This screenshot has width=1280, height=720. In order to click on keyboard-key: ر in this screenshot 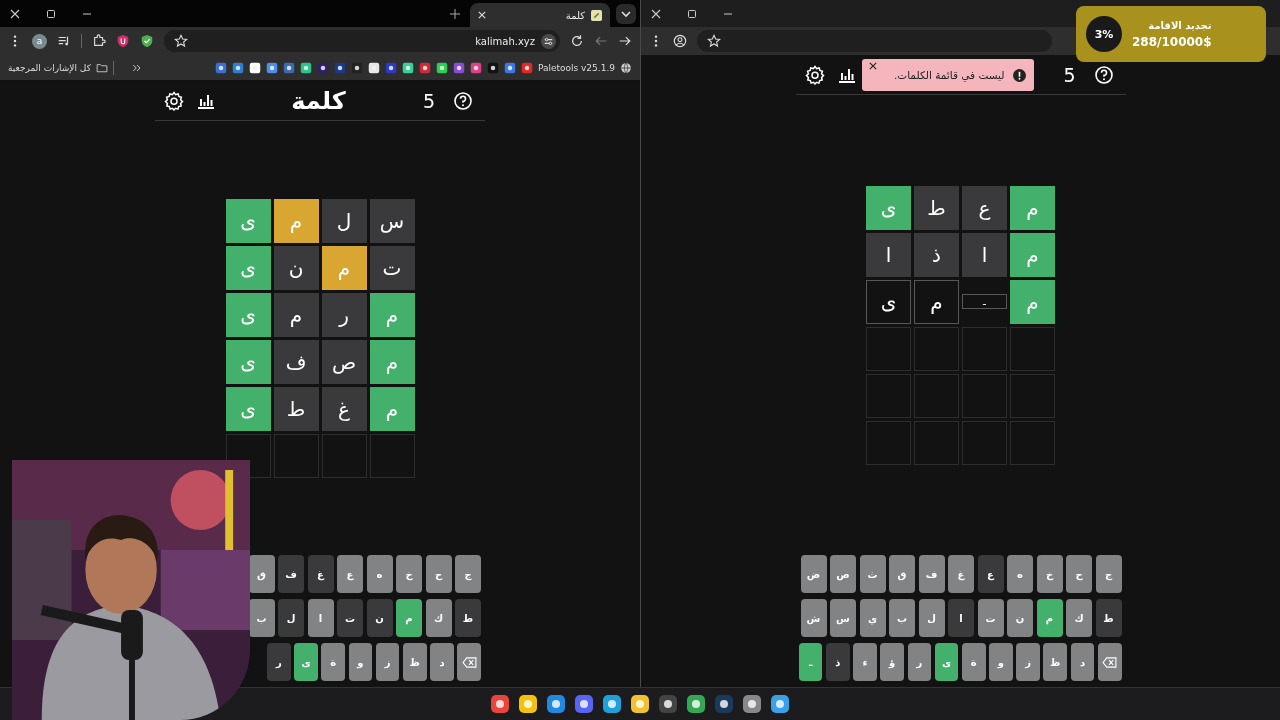, I will do `click(919, 662)`.